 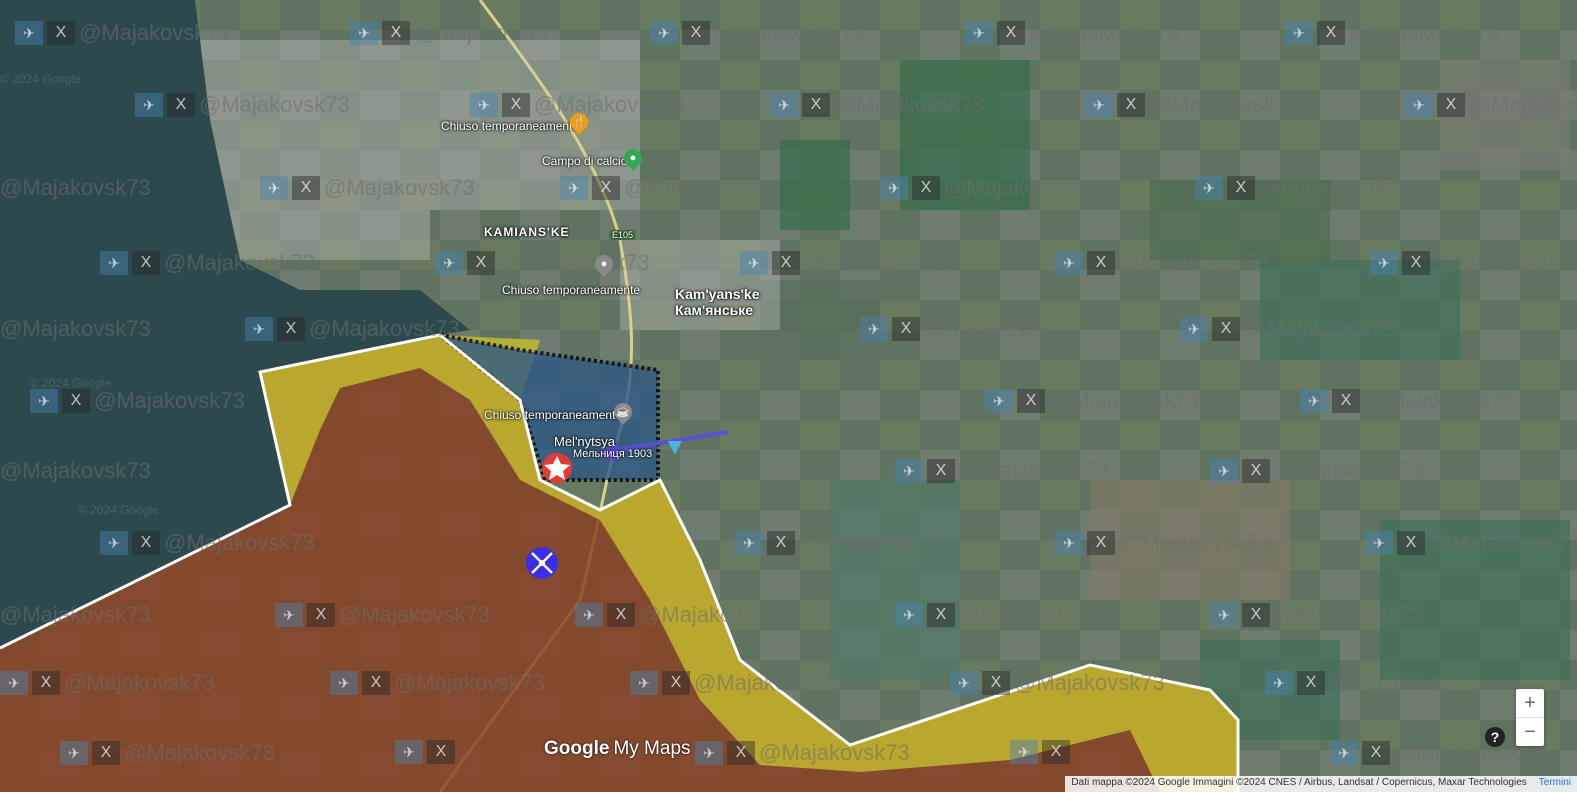 What do you see at coordinates (623, 235) in the screenshot?
I see `road-shield-e105: E105` at bounding box center [623, 235].